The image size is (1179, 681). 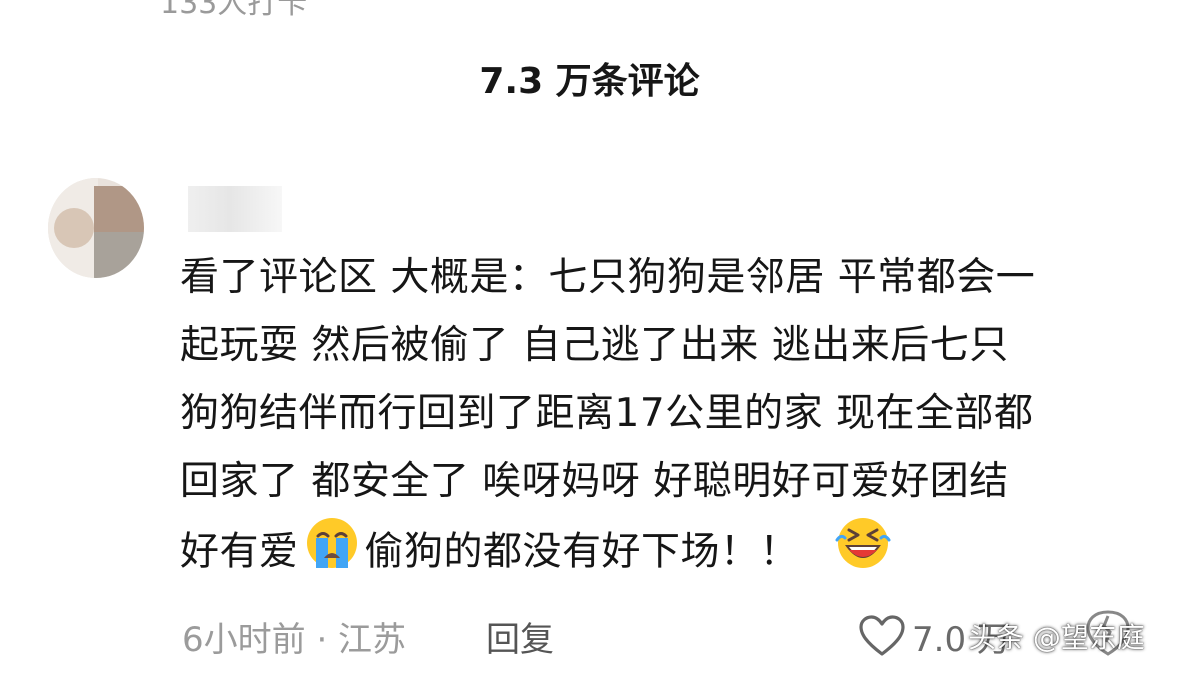 What do you see at coordinates (863, 554) in the screenshot?
I see `grinning-squinting-face-icon` at bounding box center [863, 554].